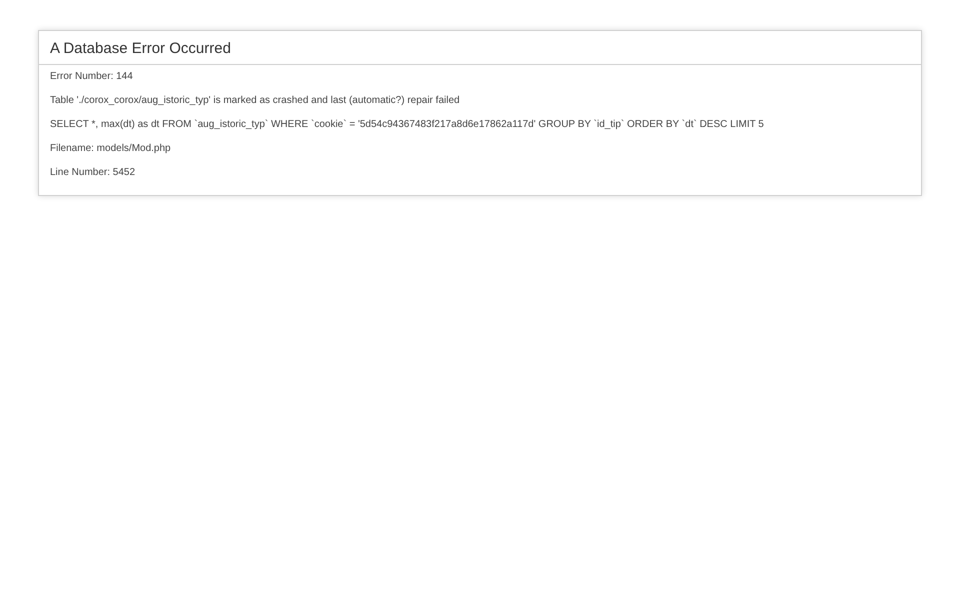  Describe the element at coordinates (407, 125) in the screenshot. I see `error-detail: SELECT *, max(dt) as dt FROM `aug_istoric_typ` WHERE `cookie` = '5d54c94367483f217a8d6e17862a117d' GROUP BY `id_tip` ORDER BY `dt` DESC LIMIT 5` at that location.